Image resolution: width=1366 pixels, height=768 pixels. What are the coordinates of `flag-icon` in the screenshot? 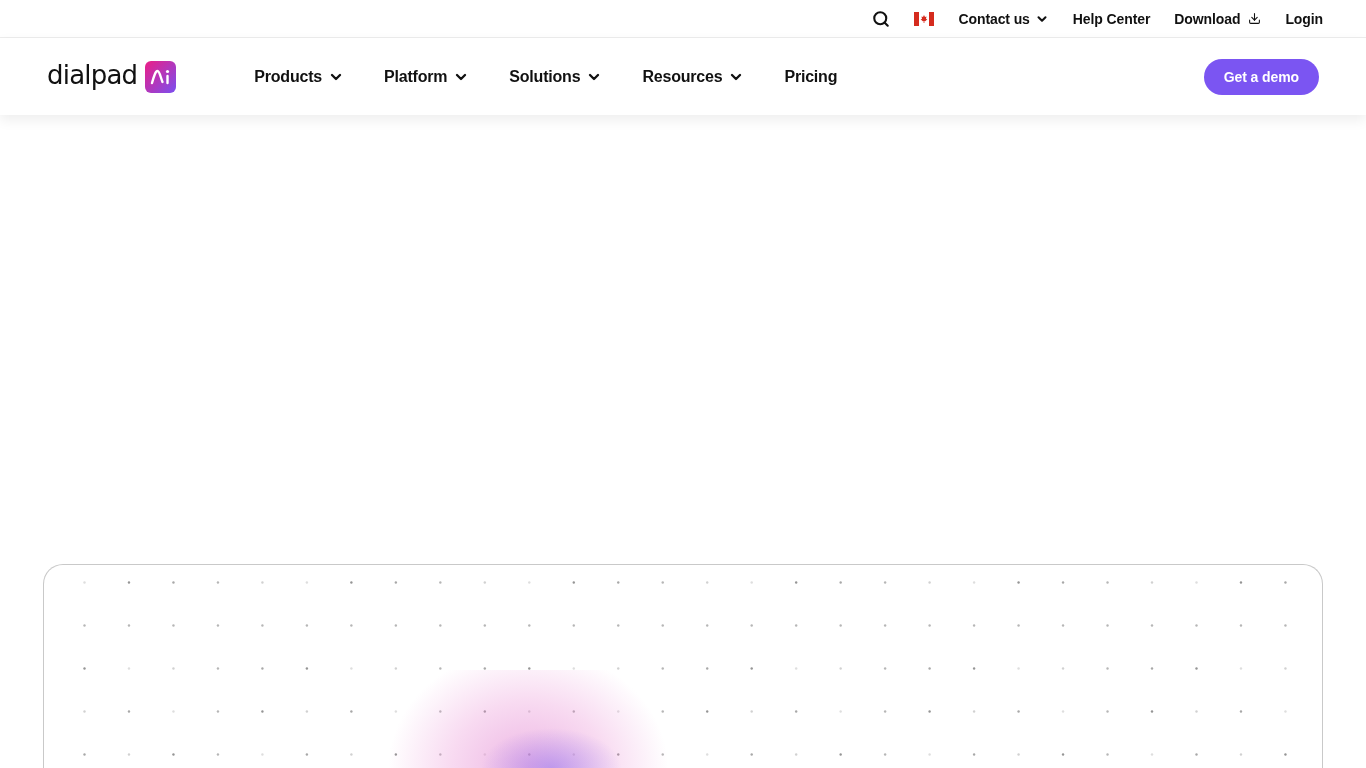 It's located at (924, 18).